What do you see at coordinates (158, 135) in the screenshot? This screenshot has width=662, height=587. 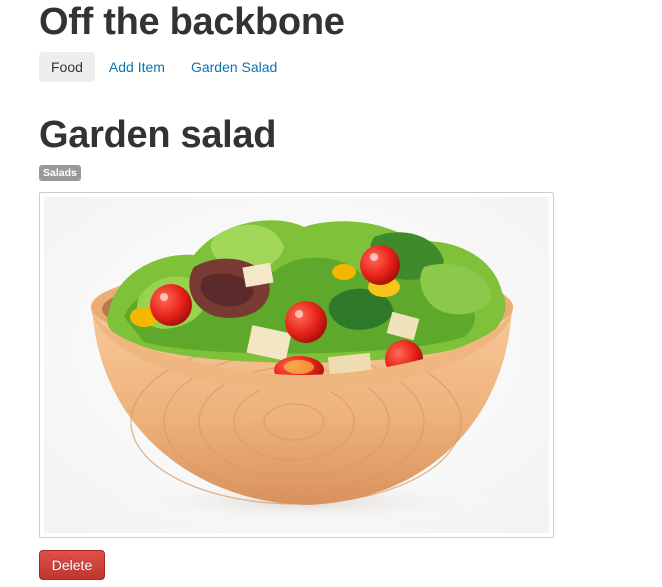 I see `item-title: Garden salad` at bounding box center [158, 135].